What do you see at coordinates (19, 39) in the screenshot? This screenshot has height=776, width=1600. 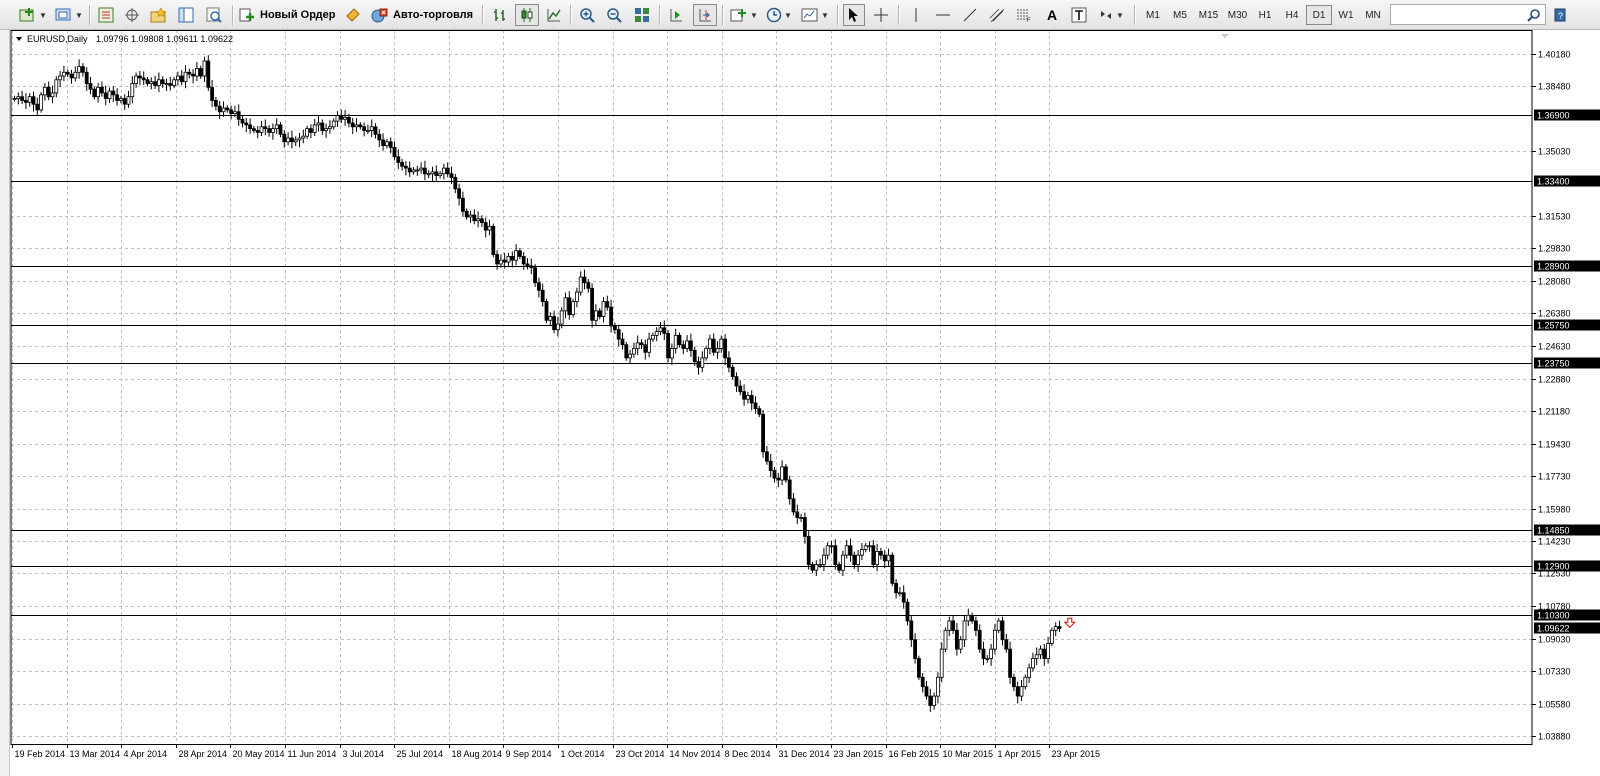 I see `chart-menu-triangle-icon` at bounding box center [19, 39].